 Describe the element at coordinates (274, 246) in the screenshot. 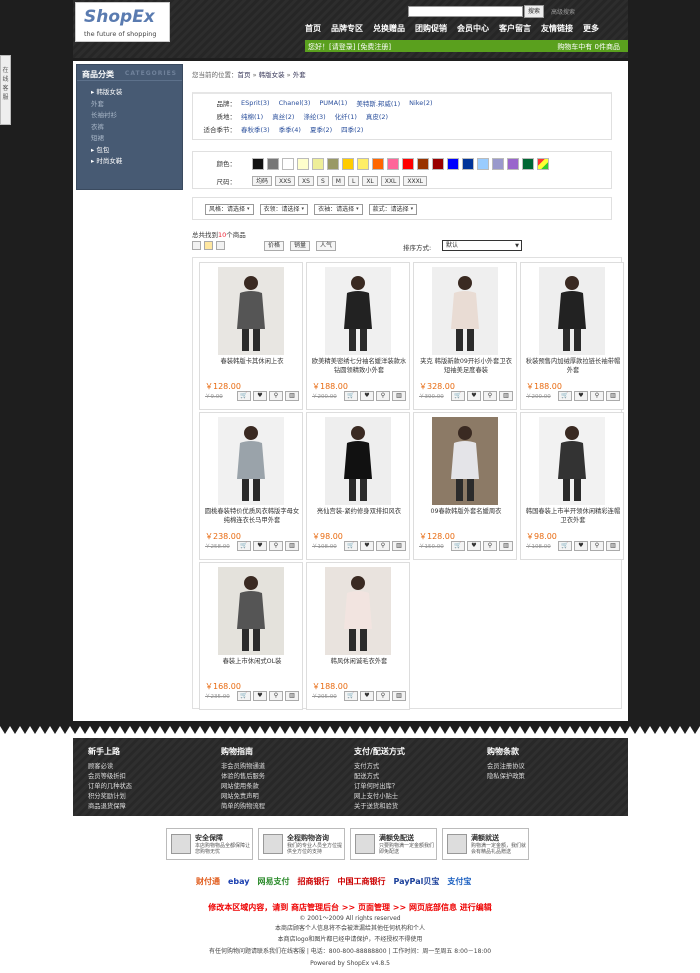

I see `sort-price-button: 价格` at that location.